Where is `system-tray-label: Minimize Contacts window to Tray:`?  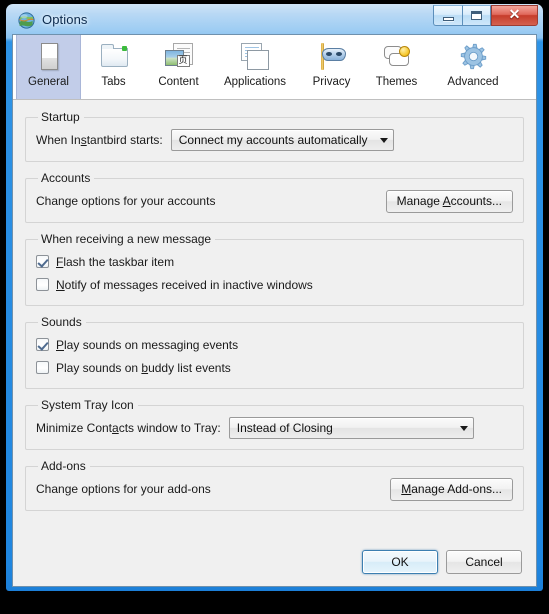 system-tray-label: Minimize Contacts window to Tray: is located at coordinates (128, 428).